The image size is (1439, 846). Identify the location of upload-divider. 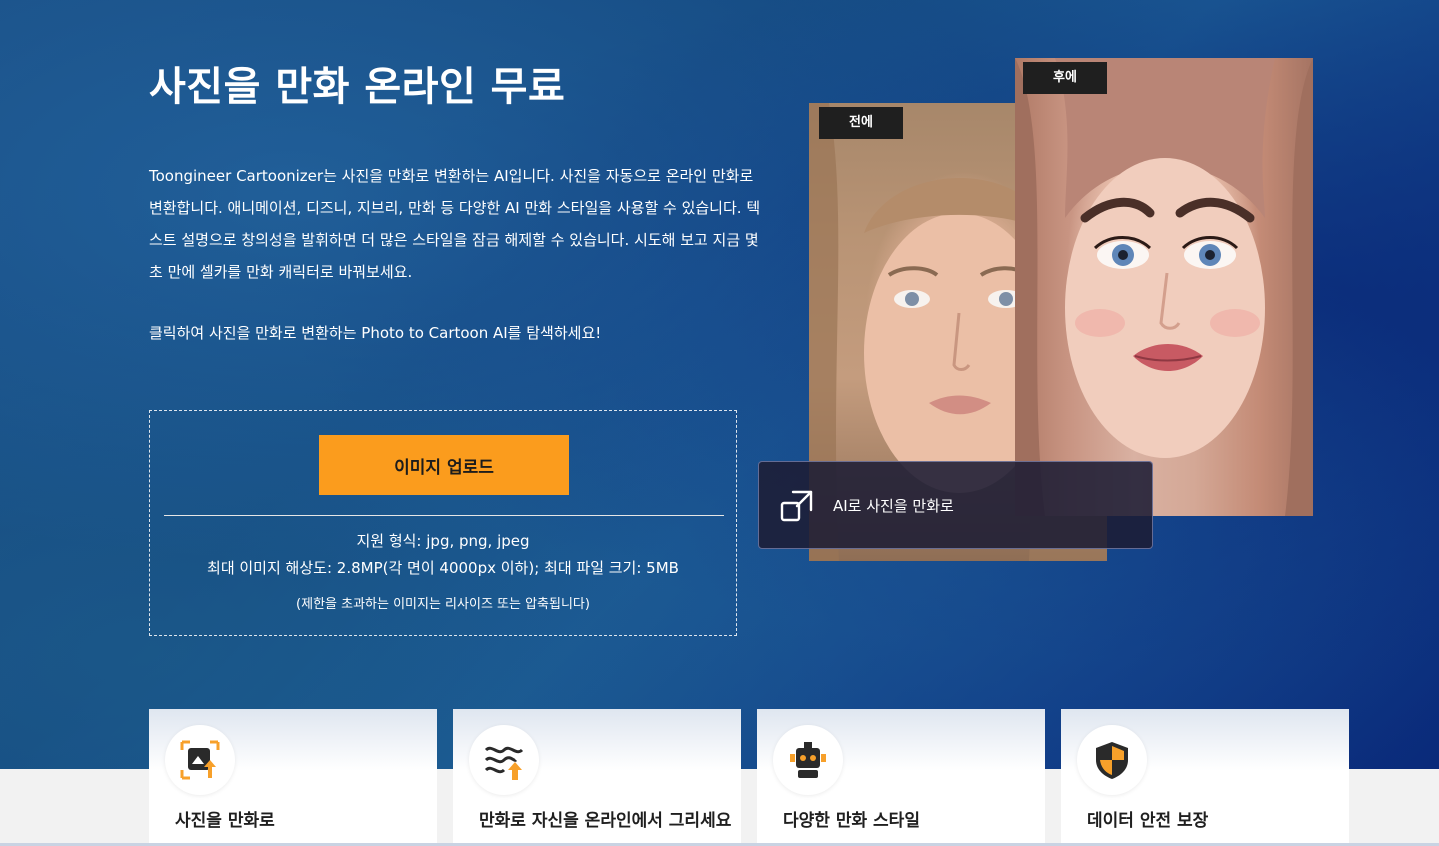
(444, 515).